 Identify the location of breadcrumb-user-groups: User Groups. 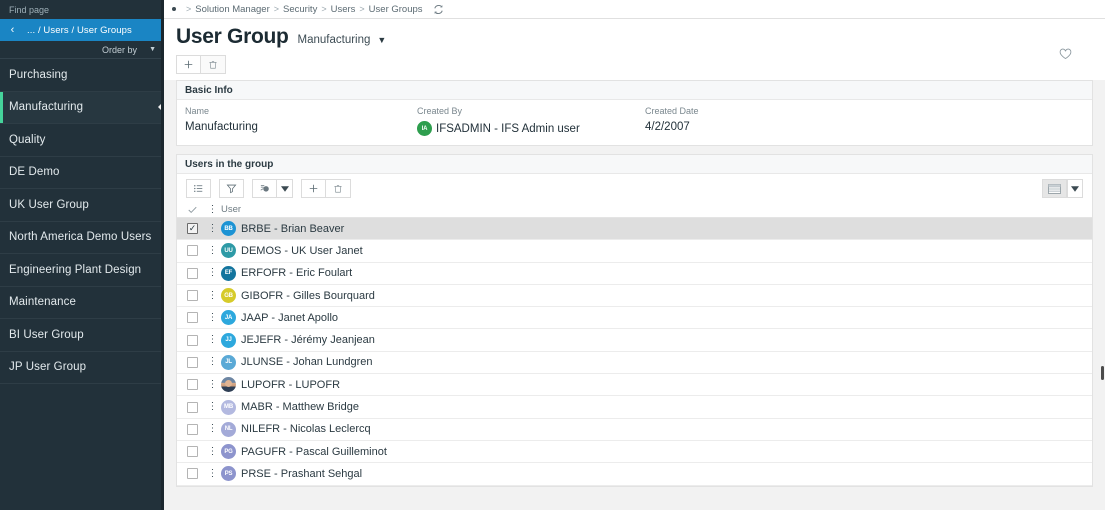
(396, 9).